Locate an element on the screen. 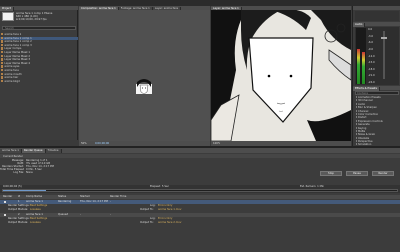 The width and height of the screenshot is (400, 252). project-search-placeholder: Search is located at coordinates (9, 28).